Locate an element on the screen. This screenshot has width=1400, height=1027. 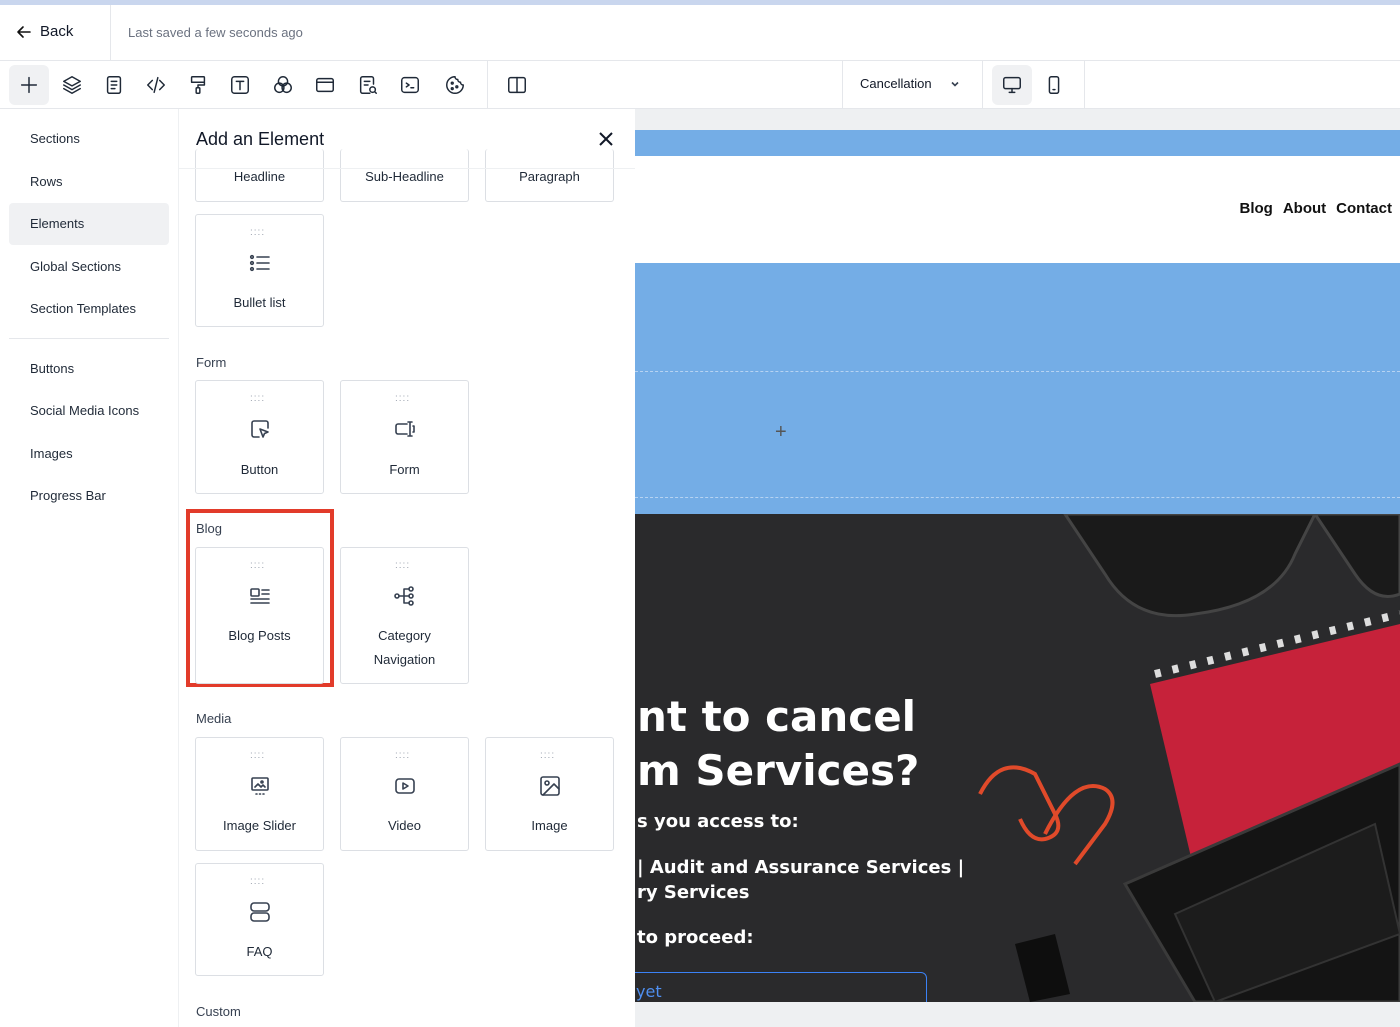
seo-button is located at coordinates (368, 85).